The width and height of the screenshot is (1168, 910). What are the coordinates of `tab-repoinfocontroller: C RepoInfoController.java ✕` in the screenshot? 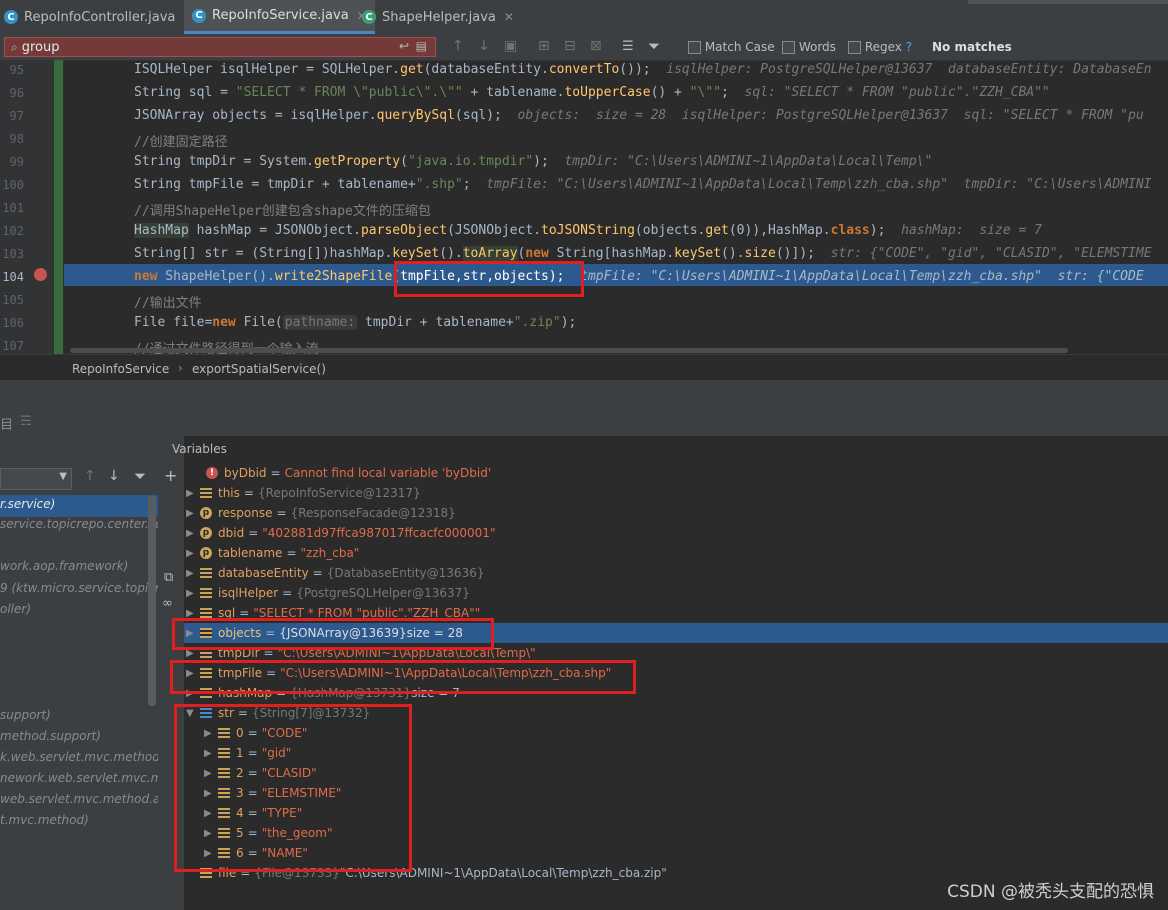 It's located at (98, 17).